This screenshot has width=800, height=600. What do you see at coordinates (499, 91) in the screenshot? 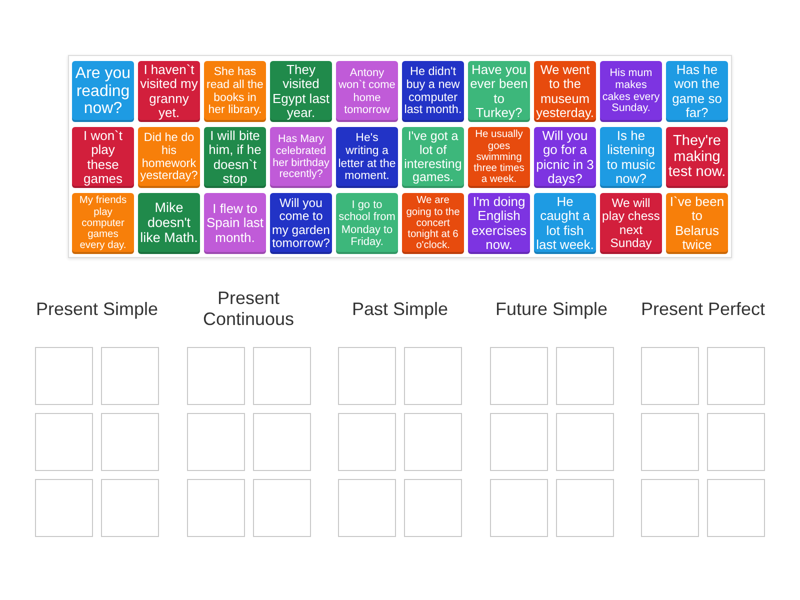
I see `sentence-card: Have you ever been to Turkey?` at bounding box center [499, 91].